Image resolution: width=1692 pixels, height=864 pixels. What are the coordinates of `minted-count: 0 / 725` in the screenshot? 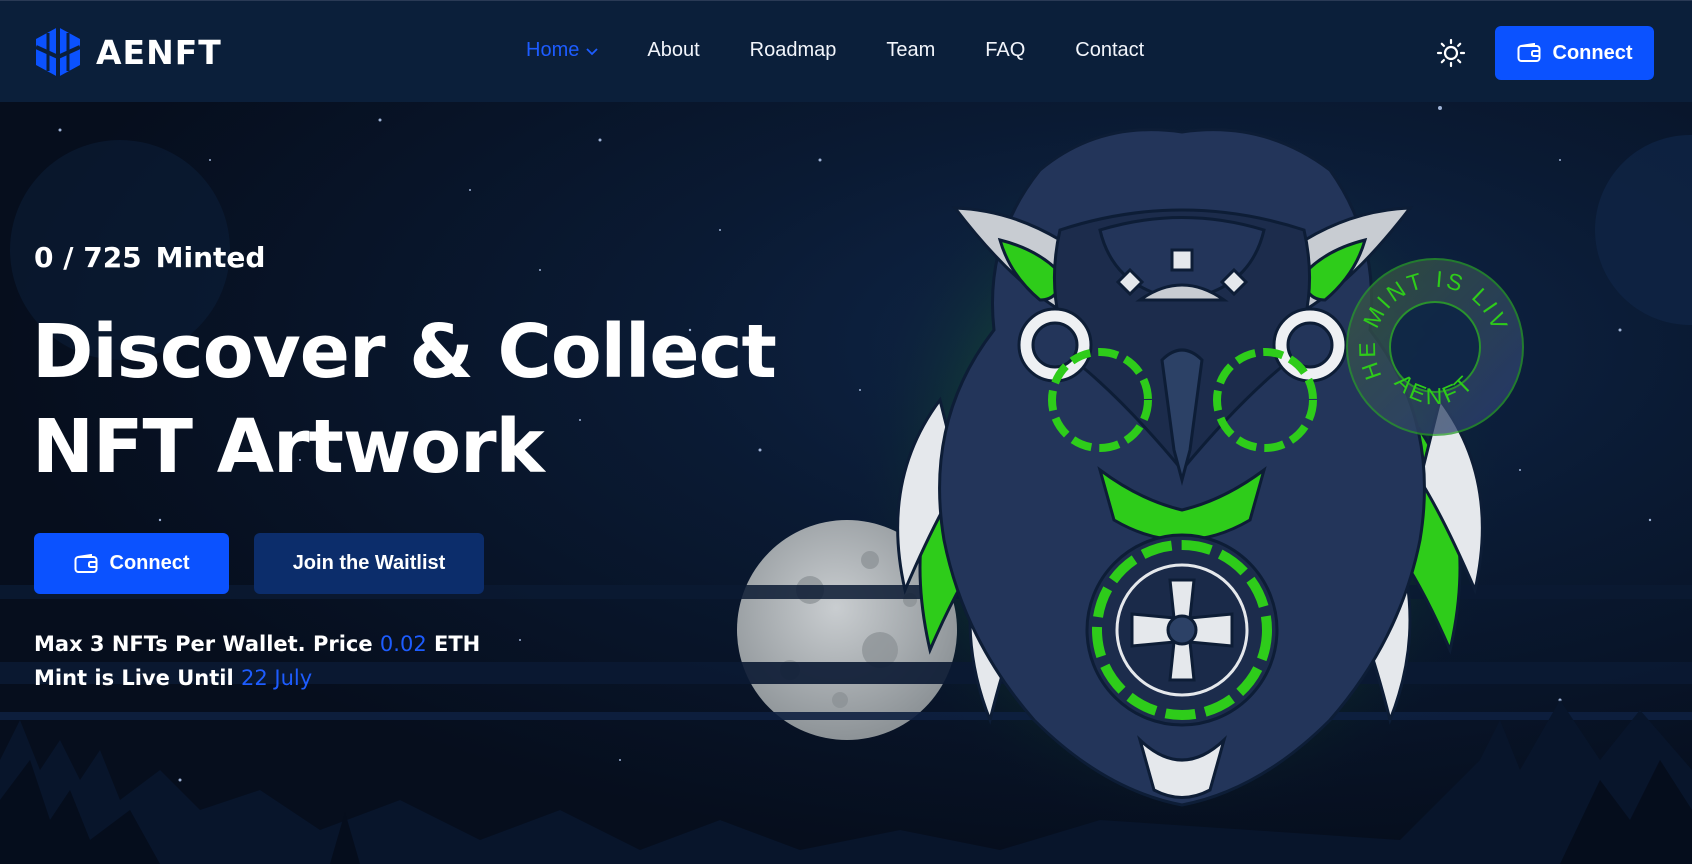 It's located at (88, 257).